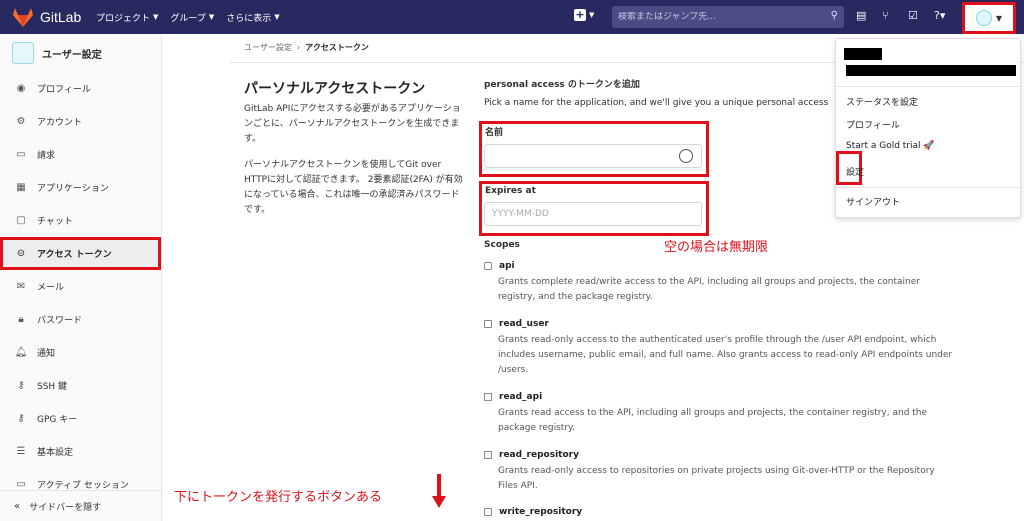  What do you see at coordinates (913, 15) in the screenshot?
I see `todo-icon: ☑` at bounding box center [913, 15].